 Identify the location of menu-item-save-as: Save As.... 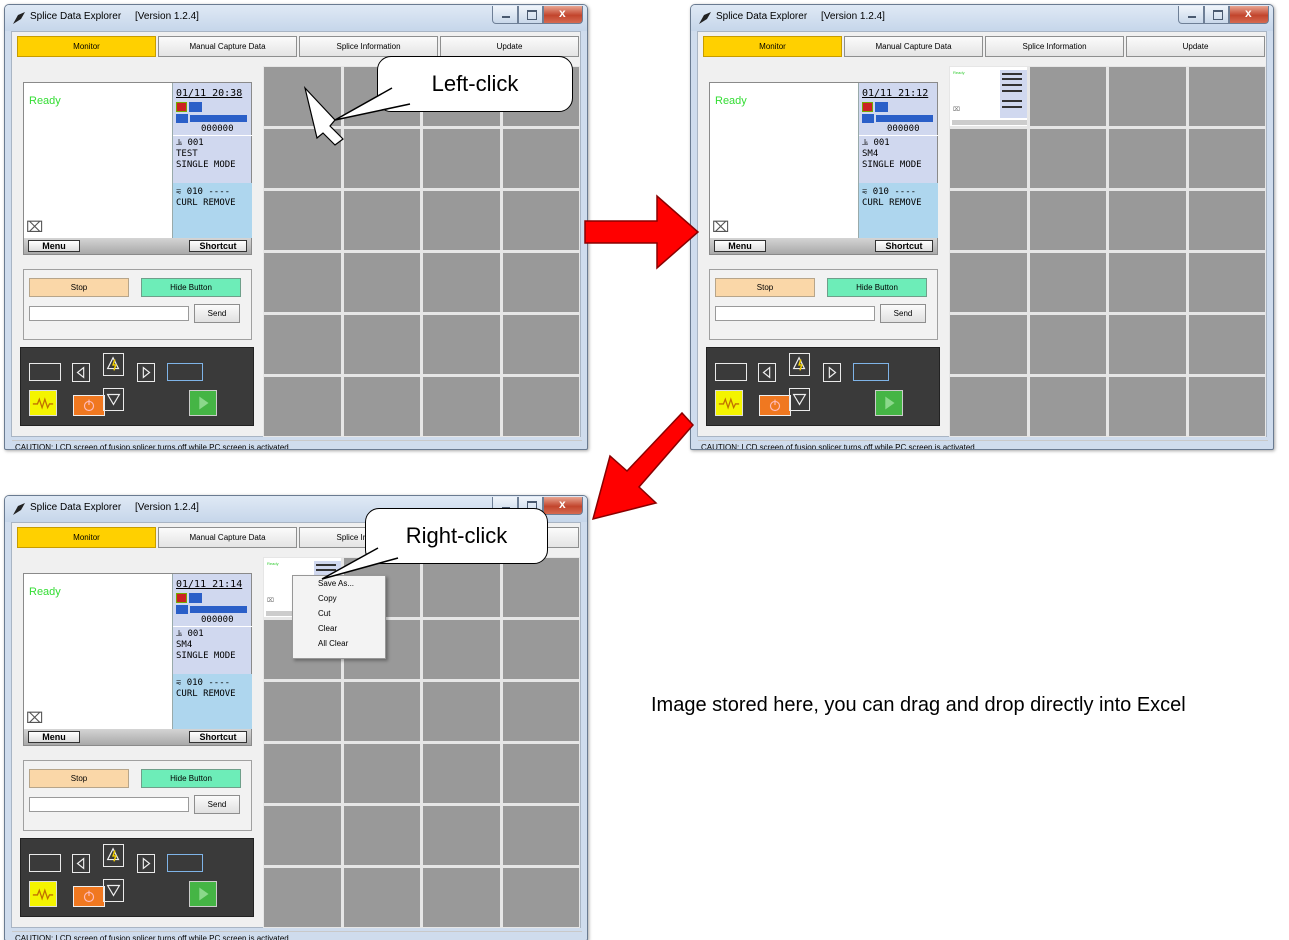
(339, 583).